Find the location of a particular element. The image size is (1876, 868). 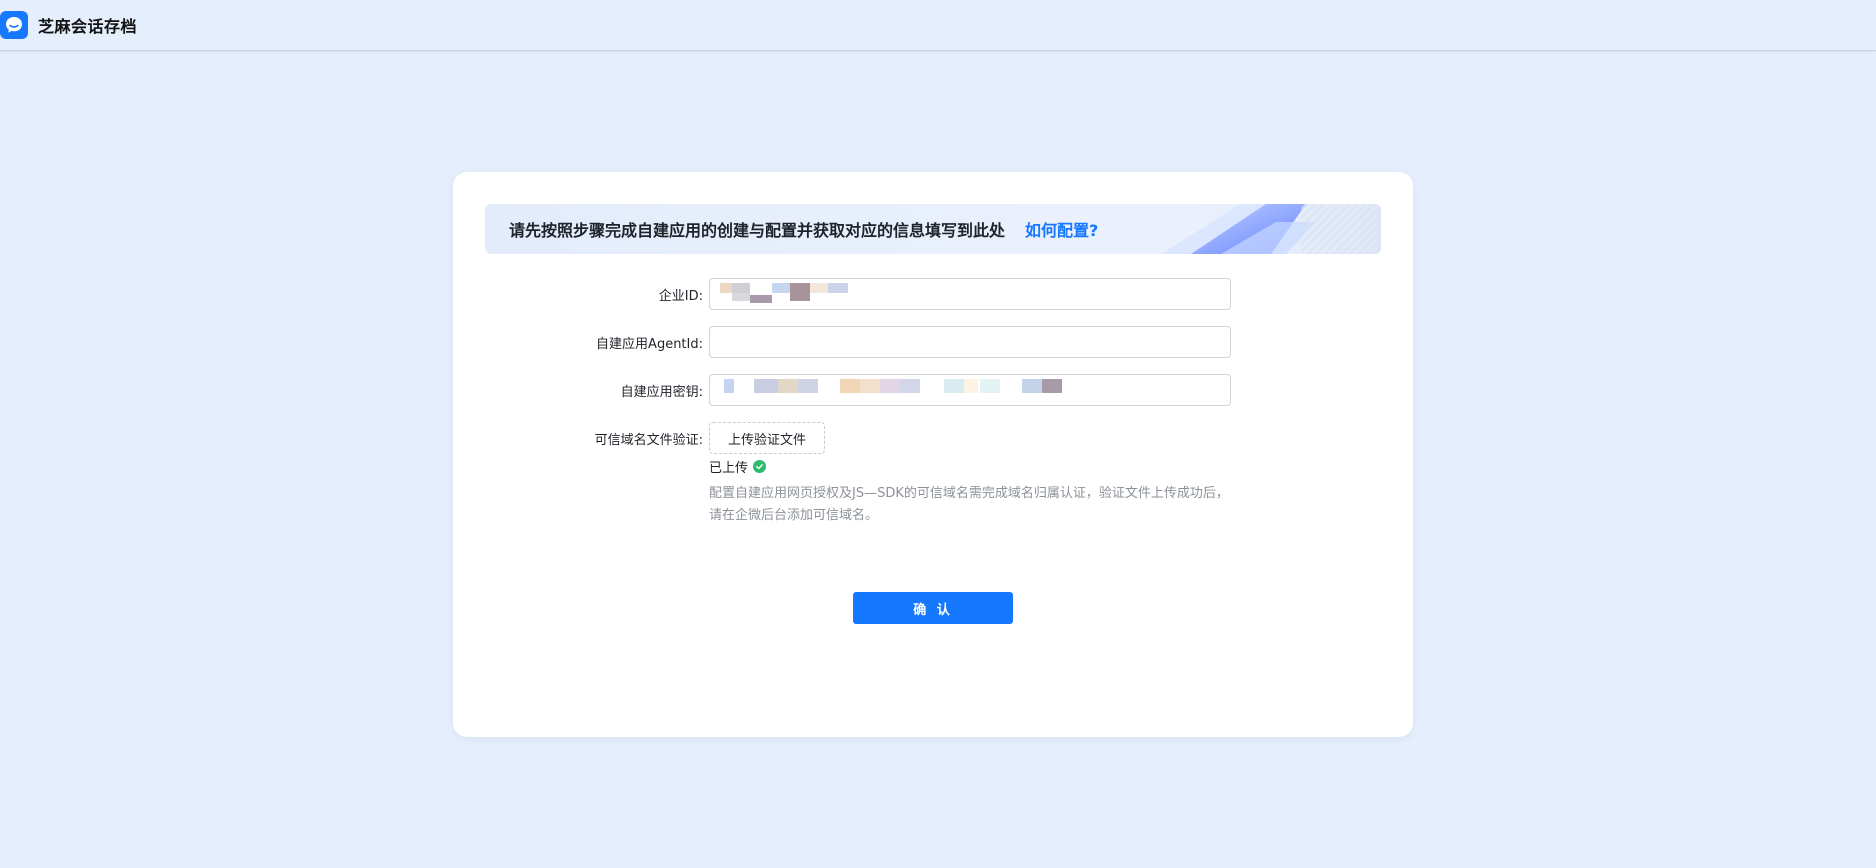

corp-id-row: 企业ID: is located at coordinates (933, 294).